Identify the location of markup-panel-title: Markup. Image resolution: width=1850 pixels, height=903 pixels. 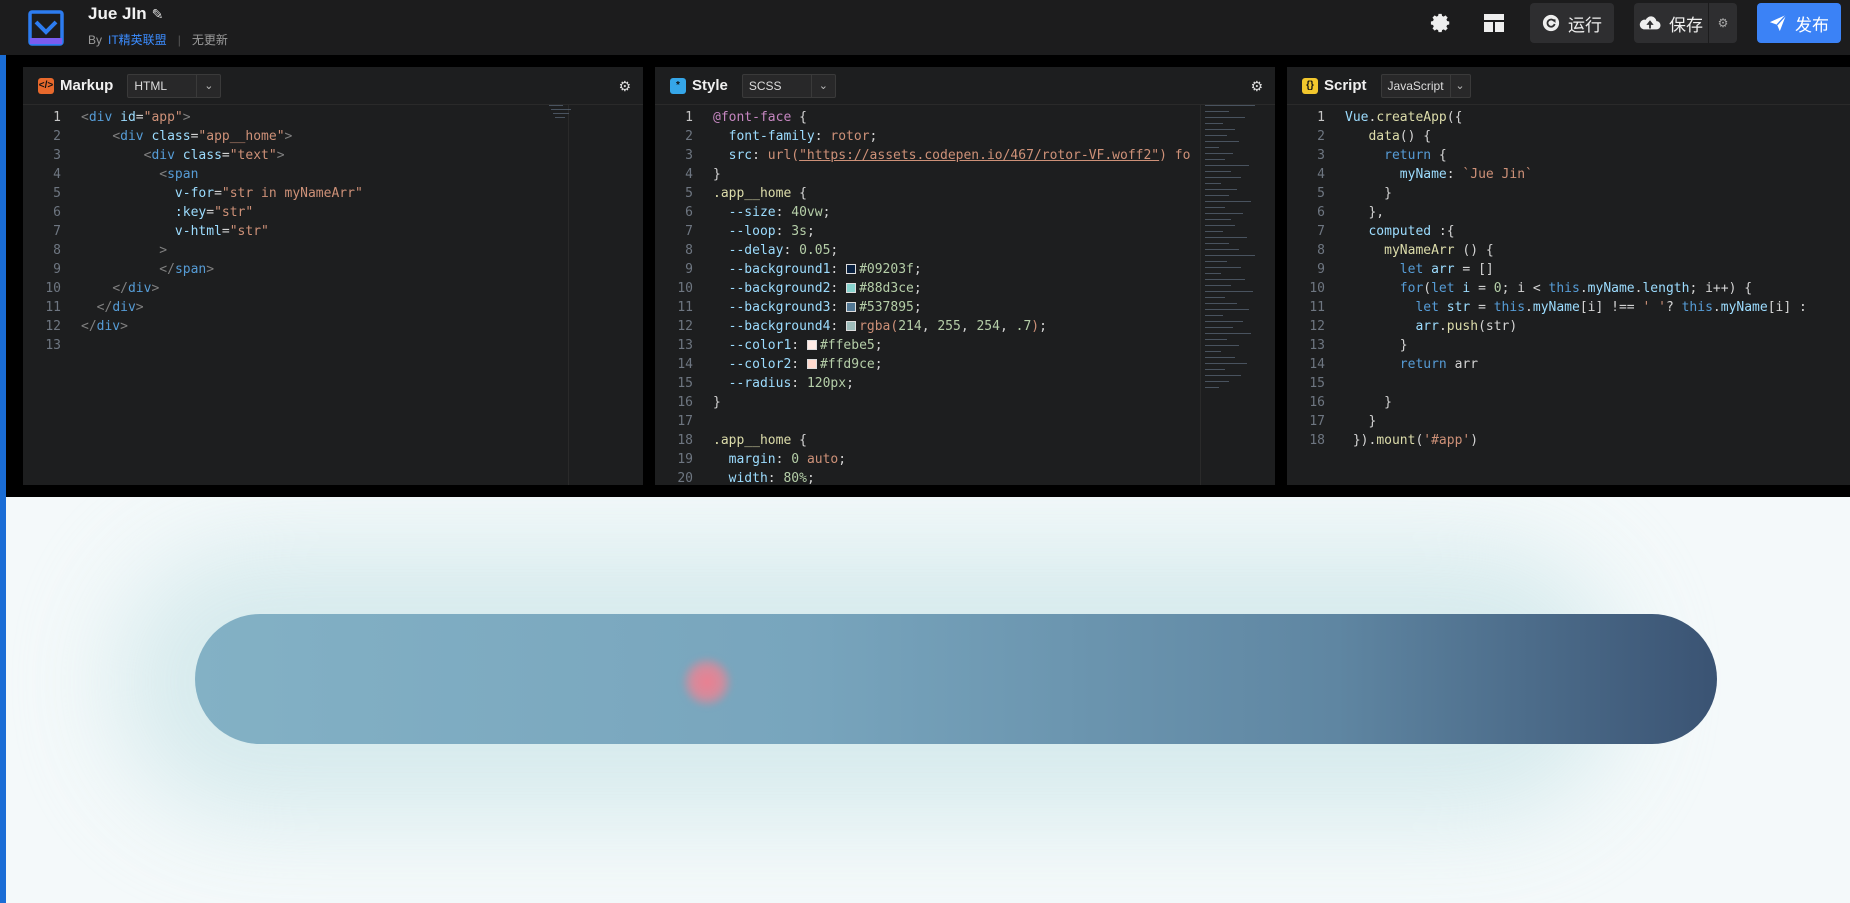
(87, 85).